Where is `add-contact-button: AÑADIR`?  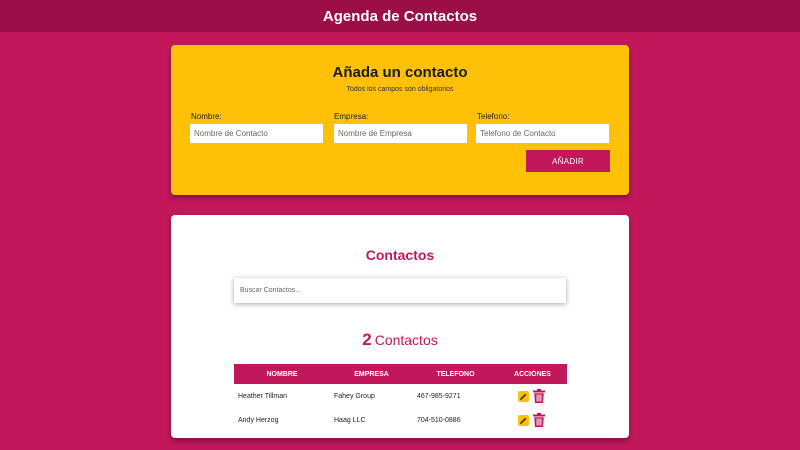 add-contact-button: AÑADIR is located at coordinates (568, 161).